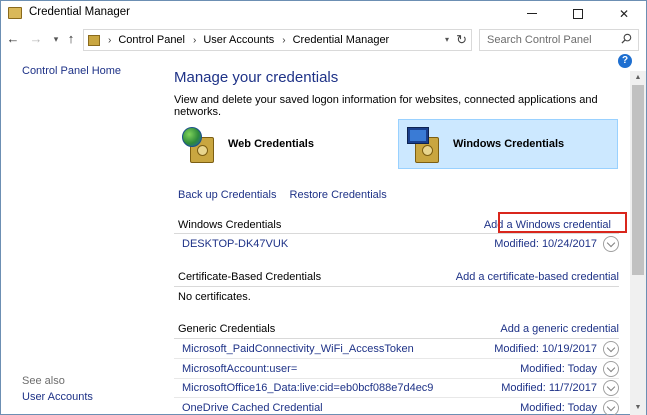 This screenshot has height=415, width=647. I want to click on up-arrow-icon: ↑, so click(71, 38).